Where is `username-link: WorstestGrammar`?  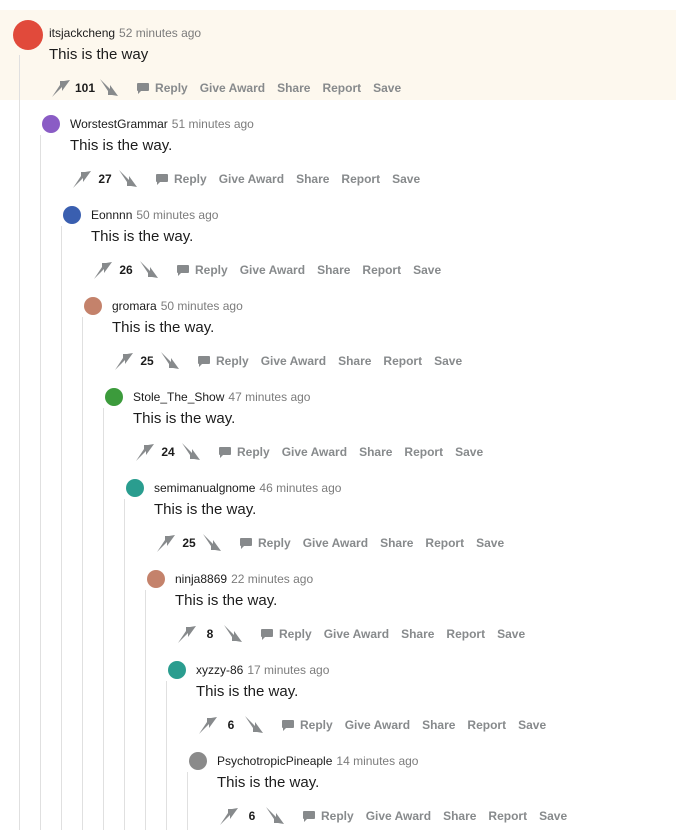
username-link: WorstestGrammar is located at coordinates (119, 124).